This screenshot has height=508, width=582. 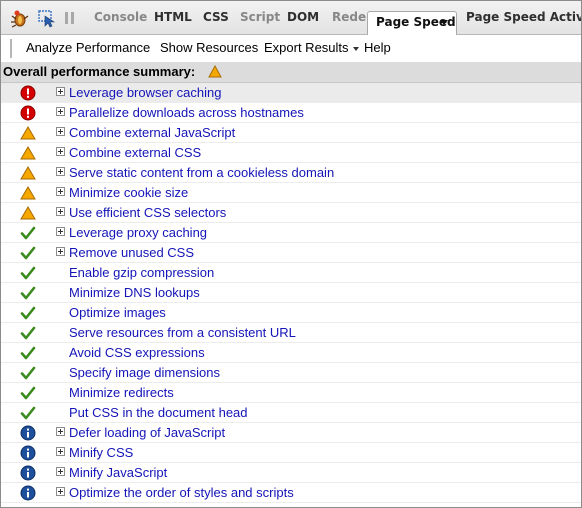 I want to click on rule-link: Combine external JavaScript, so click(x=152, y=132).